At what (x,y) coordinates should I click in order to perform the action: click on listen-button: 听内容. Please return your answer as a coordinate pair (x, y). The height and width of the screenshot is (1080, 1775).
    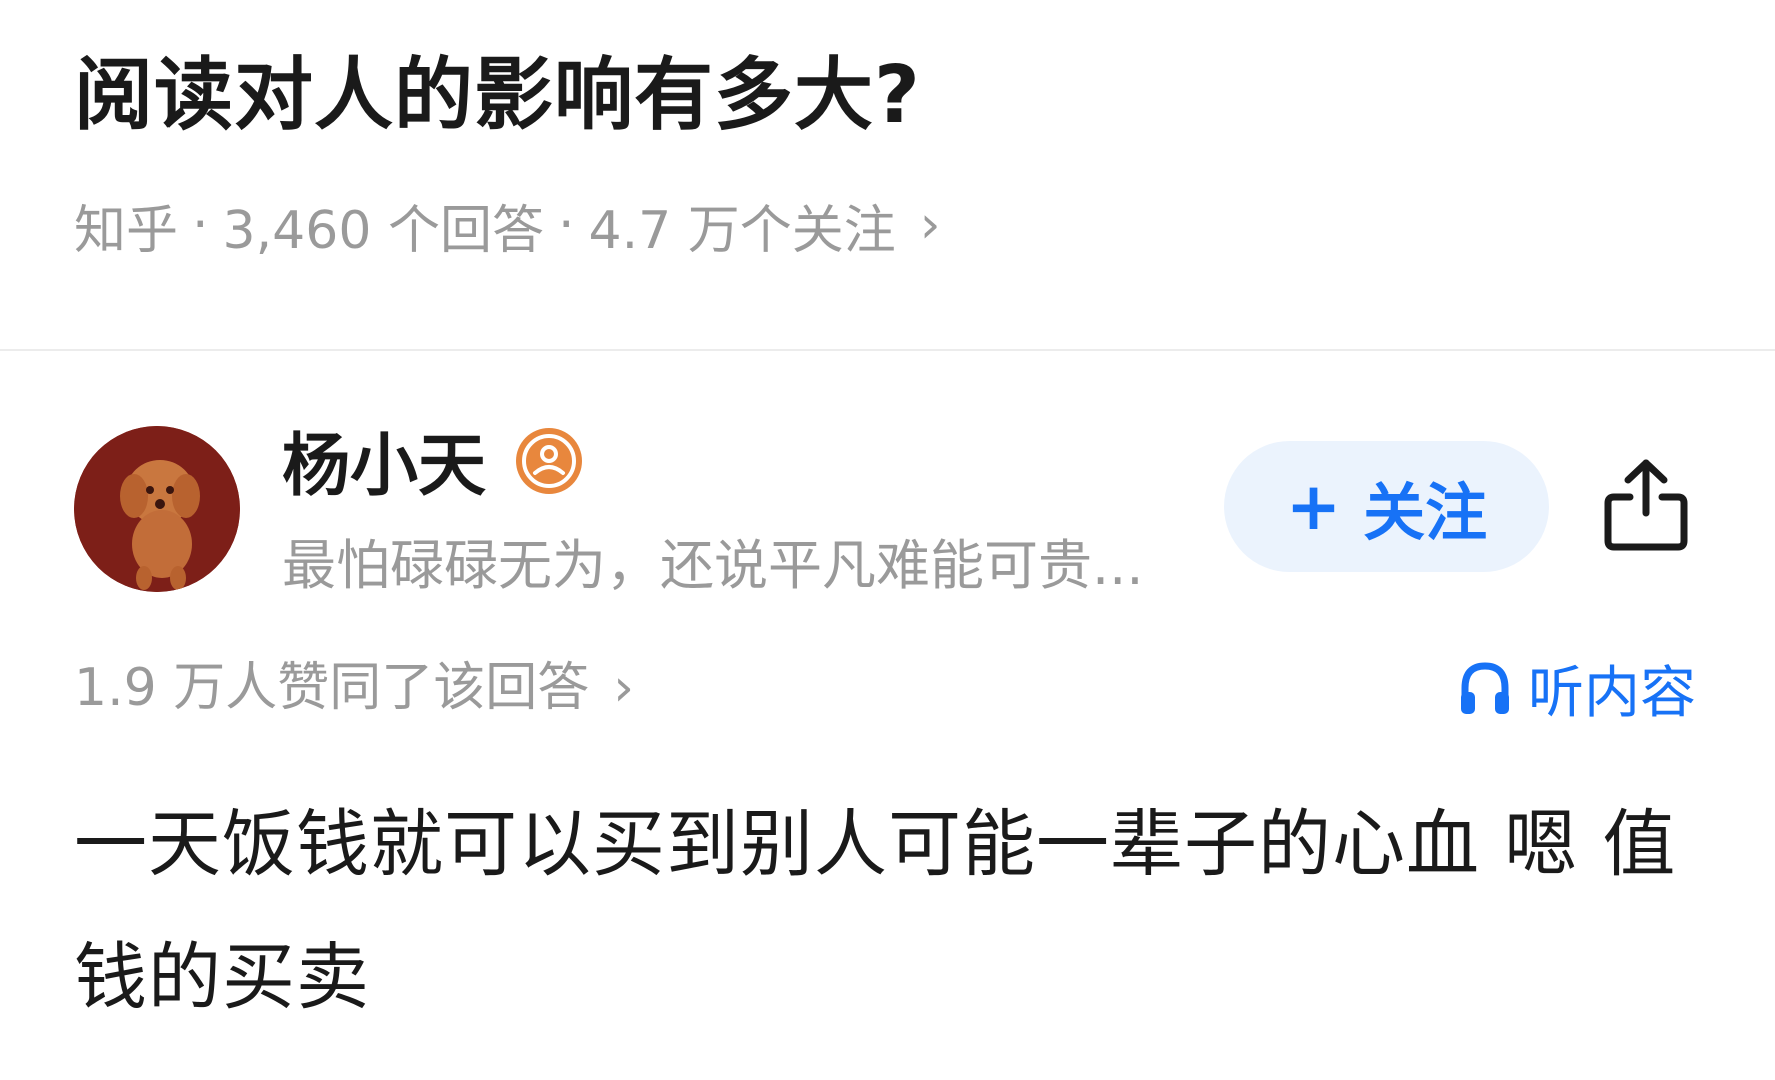
    Looking at the image, I should click on (1577, 688).